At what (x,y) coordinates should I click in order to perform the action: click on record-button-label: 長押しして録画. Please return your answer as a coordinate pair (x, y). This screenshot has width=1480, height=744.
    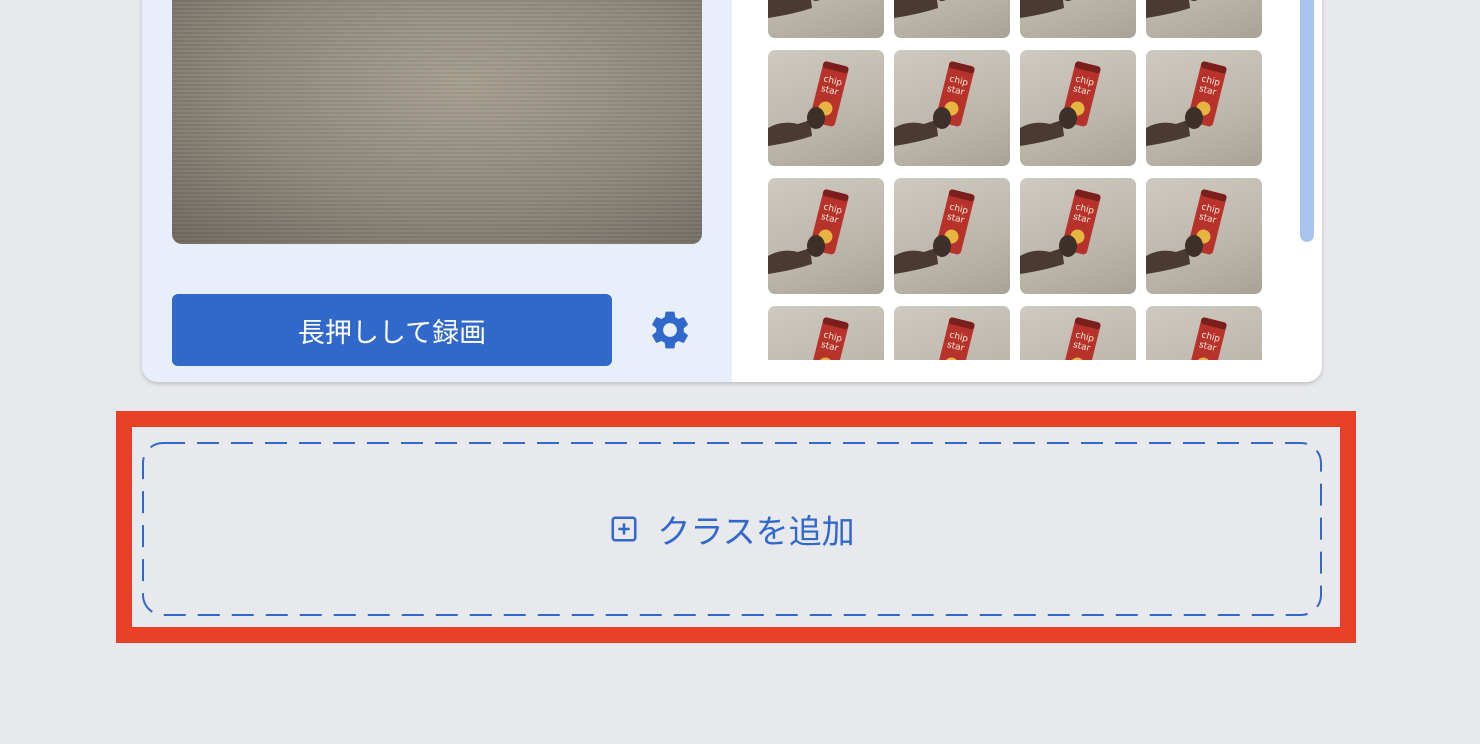
    Looking at the image, I should click on (392, 333).